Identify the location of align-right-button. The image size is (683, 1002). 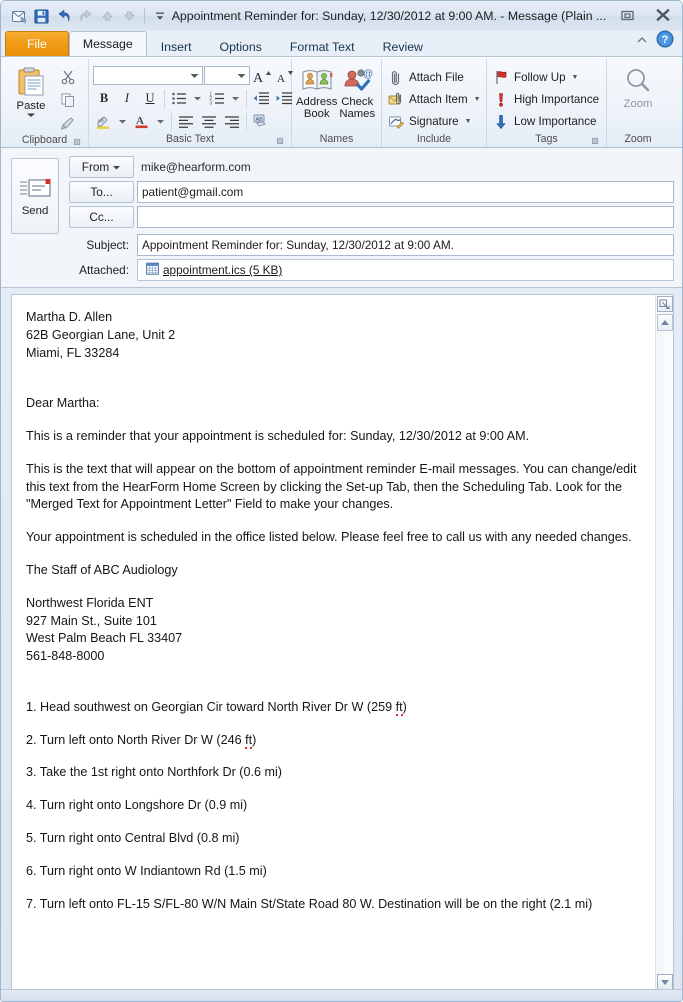
(232, 121).